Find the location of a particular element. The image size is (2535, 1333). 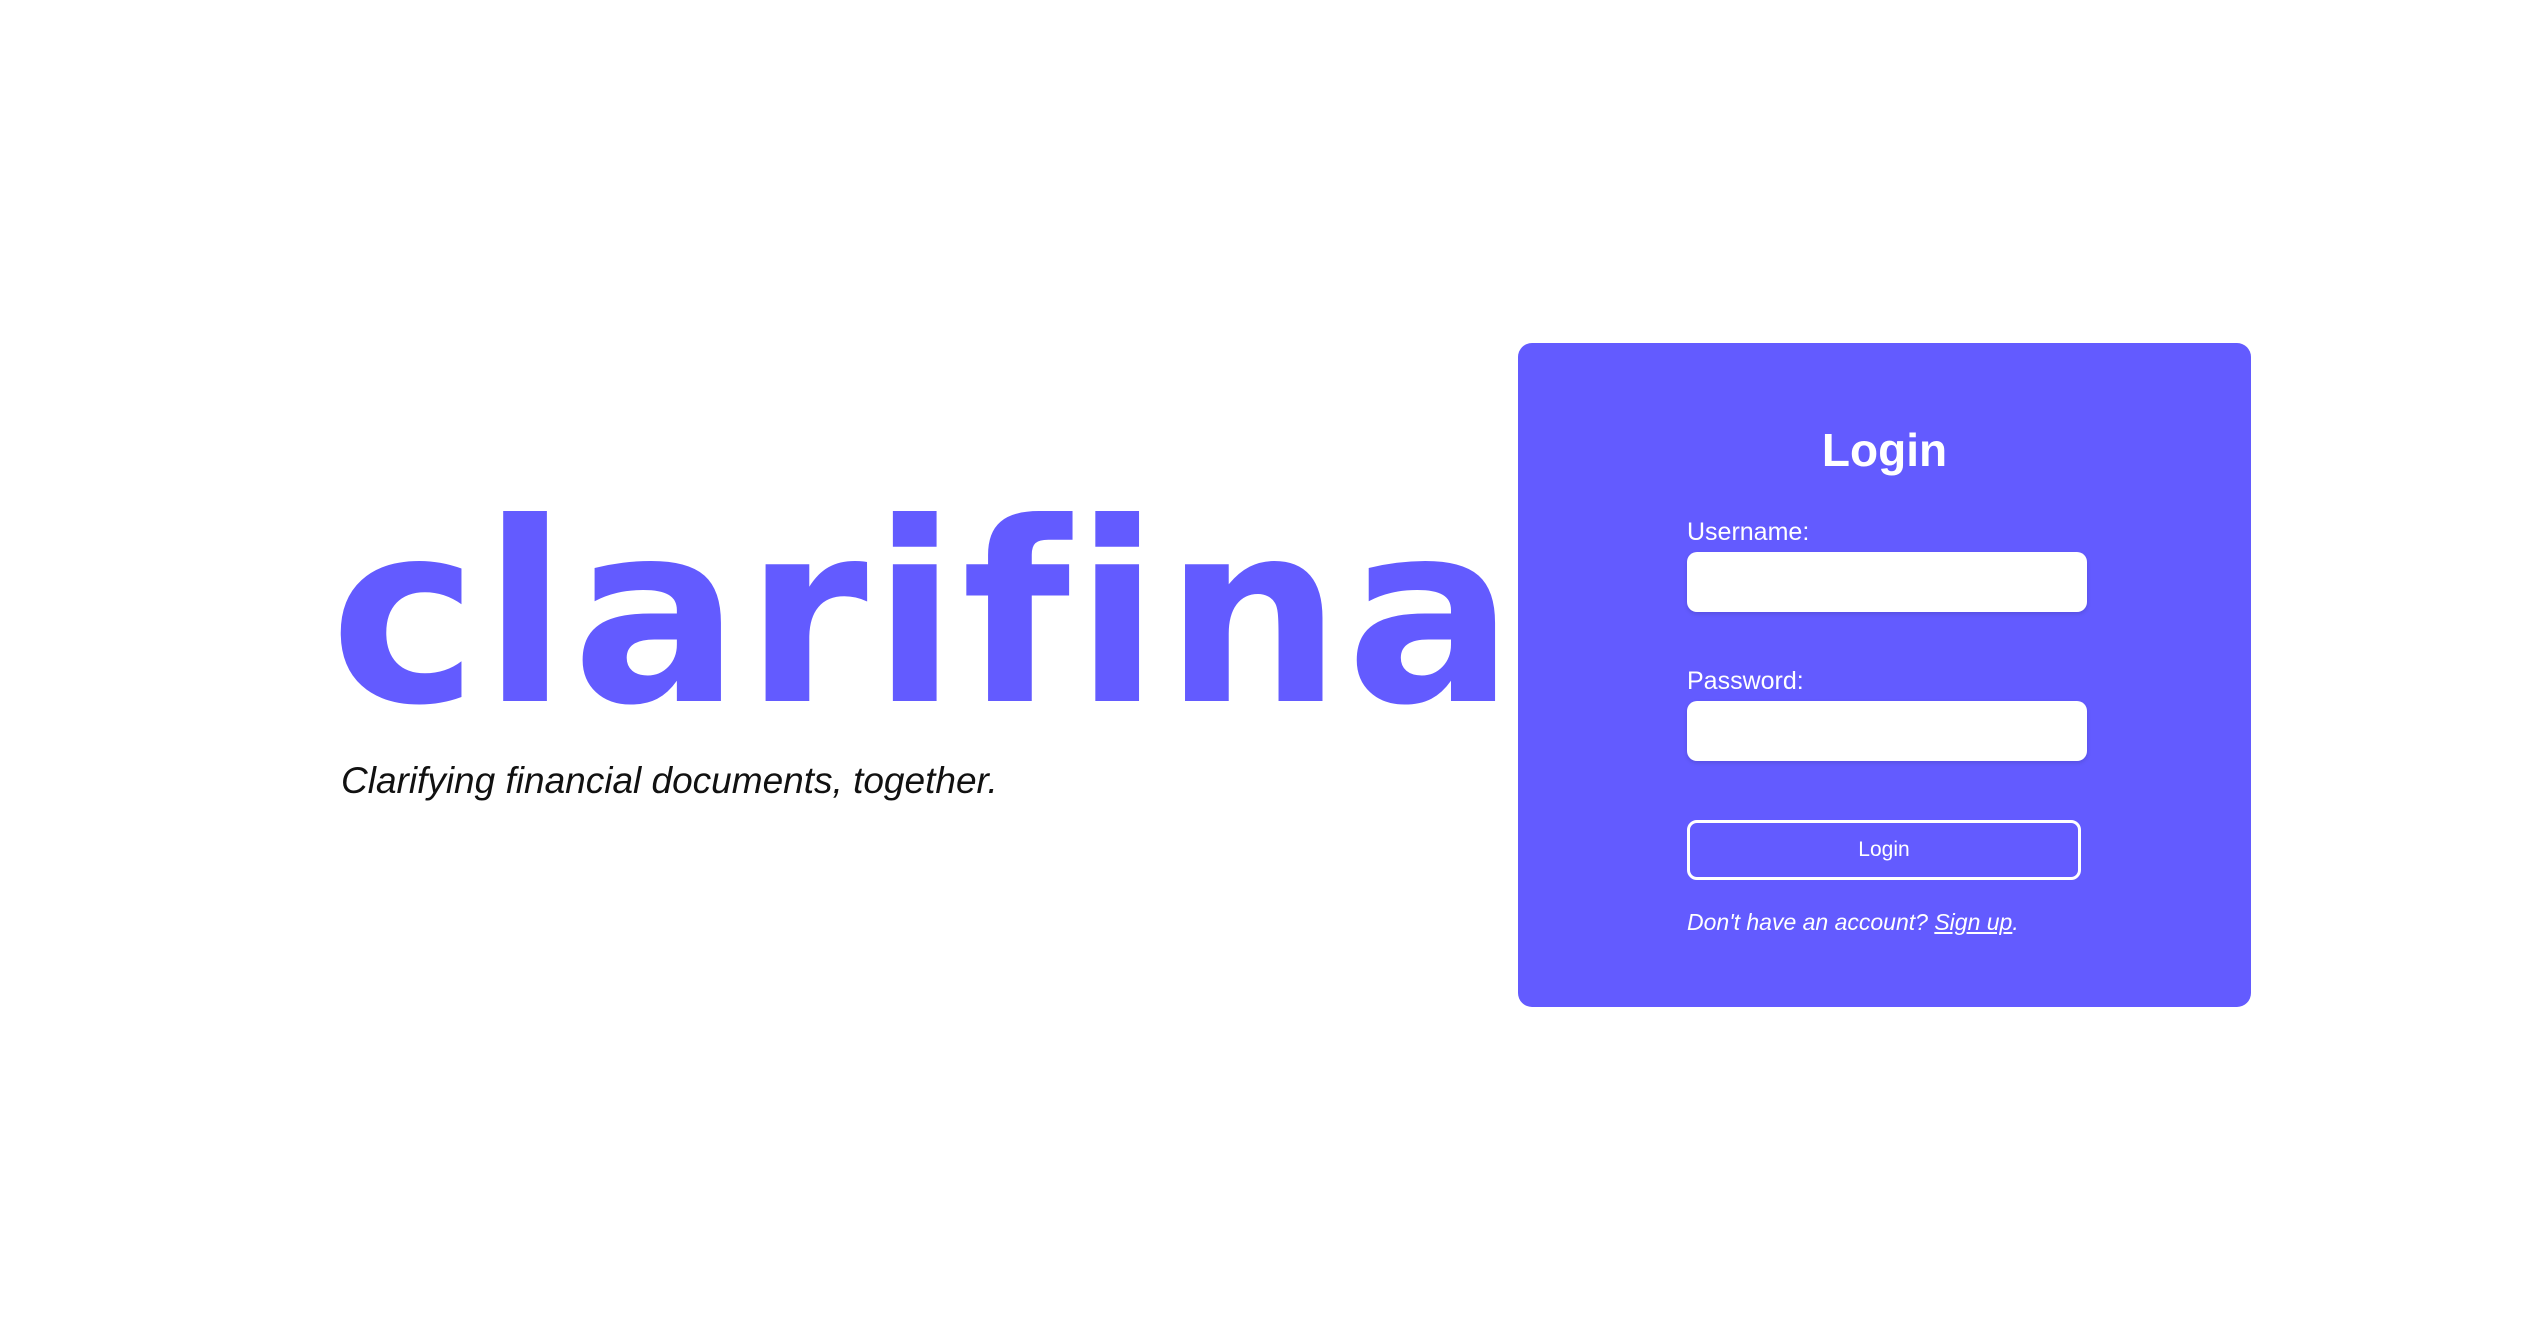

password-input is located at coordinates (1887, 731).